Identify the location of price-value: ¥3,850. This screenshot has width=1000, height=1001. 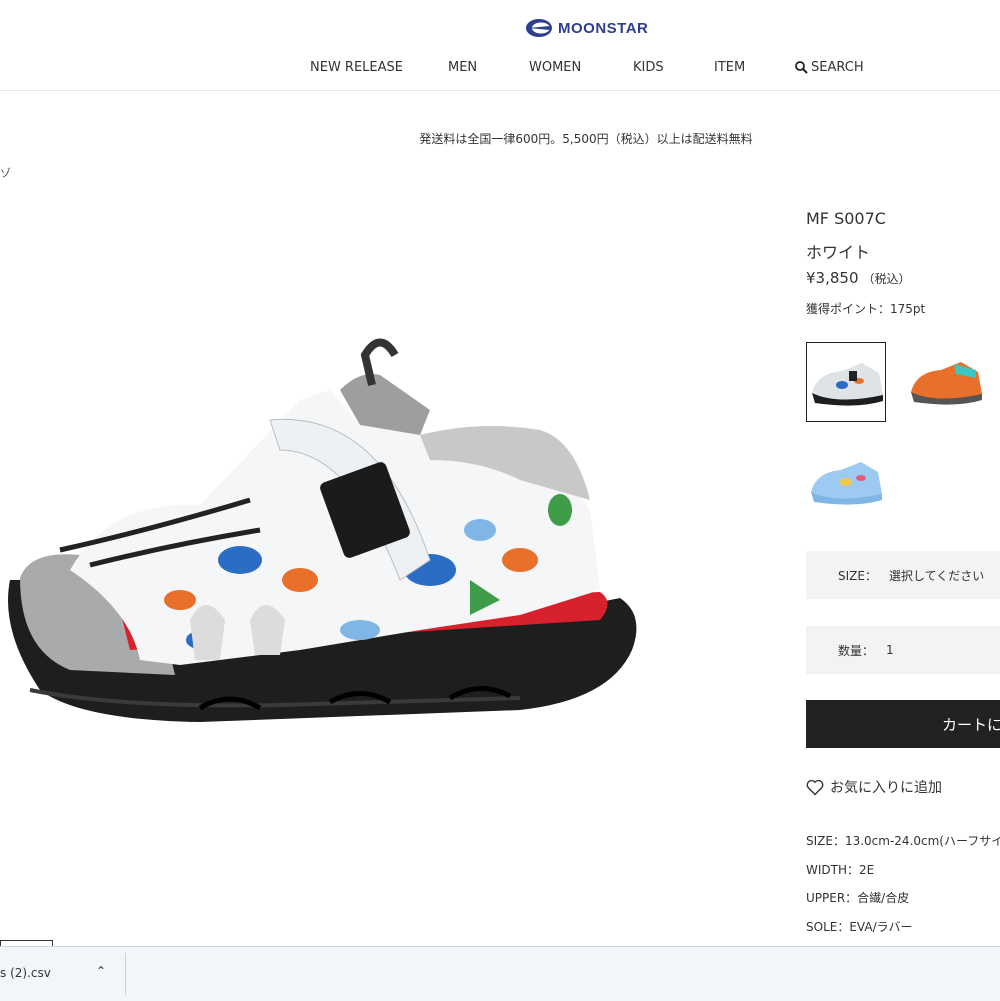
(832, 278).